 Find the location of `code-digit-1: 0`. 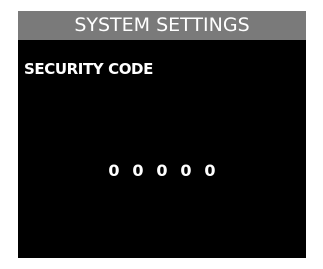

code-digit-1: 0 is located at coordinates (114, 171).